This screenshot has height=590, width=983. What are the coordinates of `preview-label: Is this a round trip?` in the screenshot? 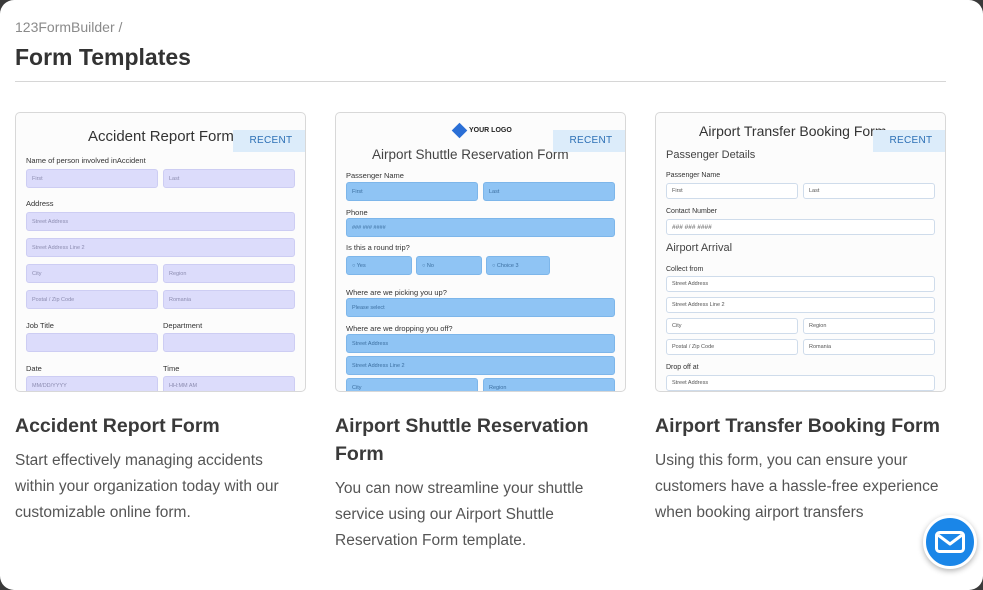 It's located at (378, 247).